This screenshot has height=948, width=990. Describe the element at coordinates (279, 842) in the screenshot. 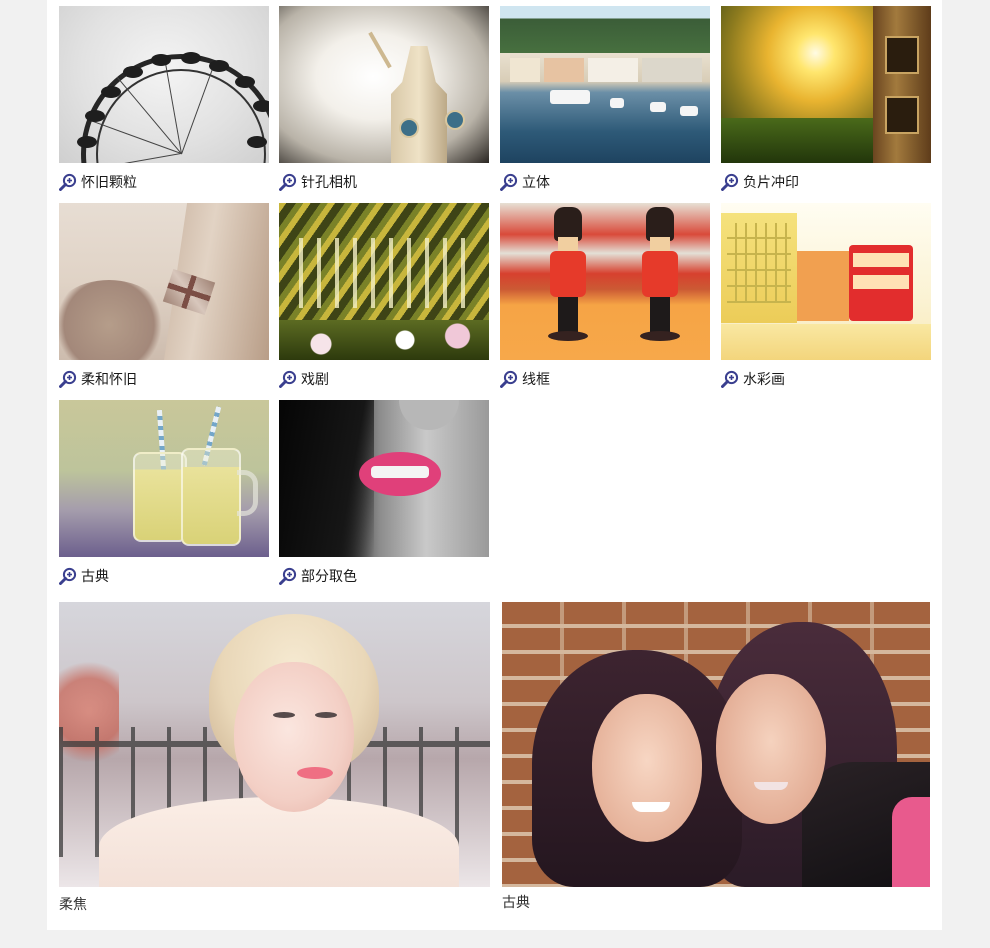

I see `white-jacket` at that location.